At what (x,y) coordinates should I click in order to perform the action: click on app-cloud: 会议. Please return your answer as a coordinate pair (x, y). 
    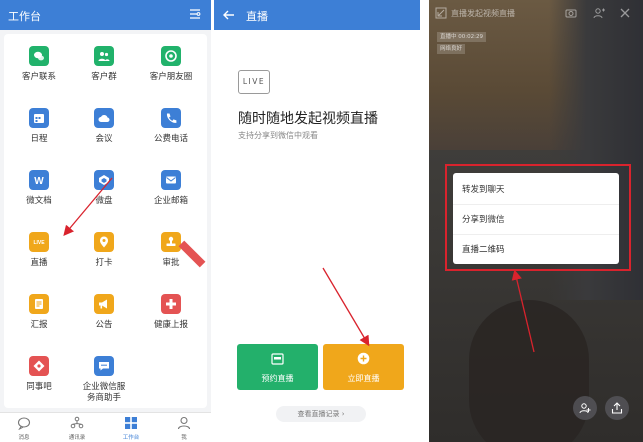
    Looking at the image, I should click on (104, 128).